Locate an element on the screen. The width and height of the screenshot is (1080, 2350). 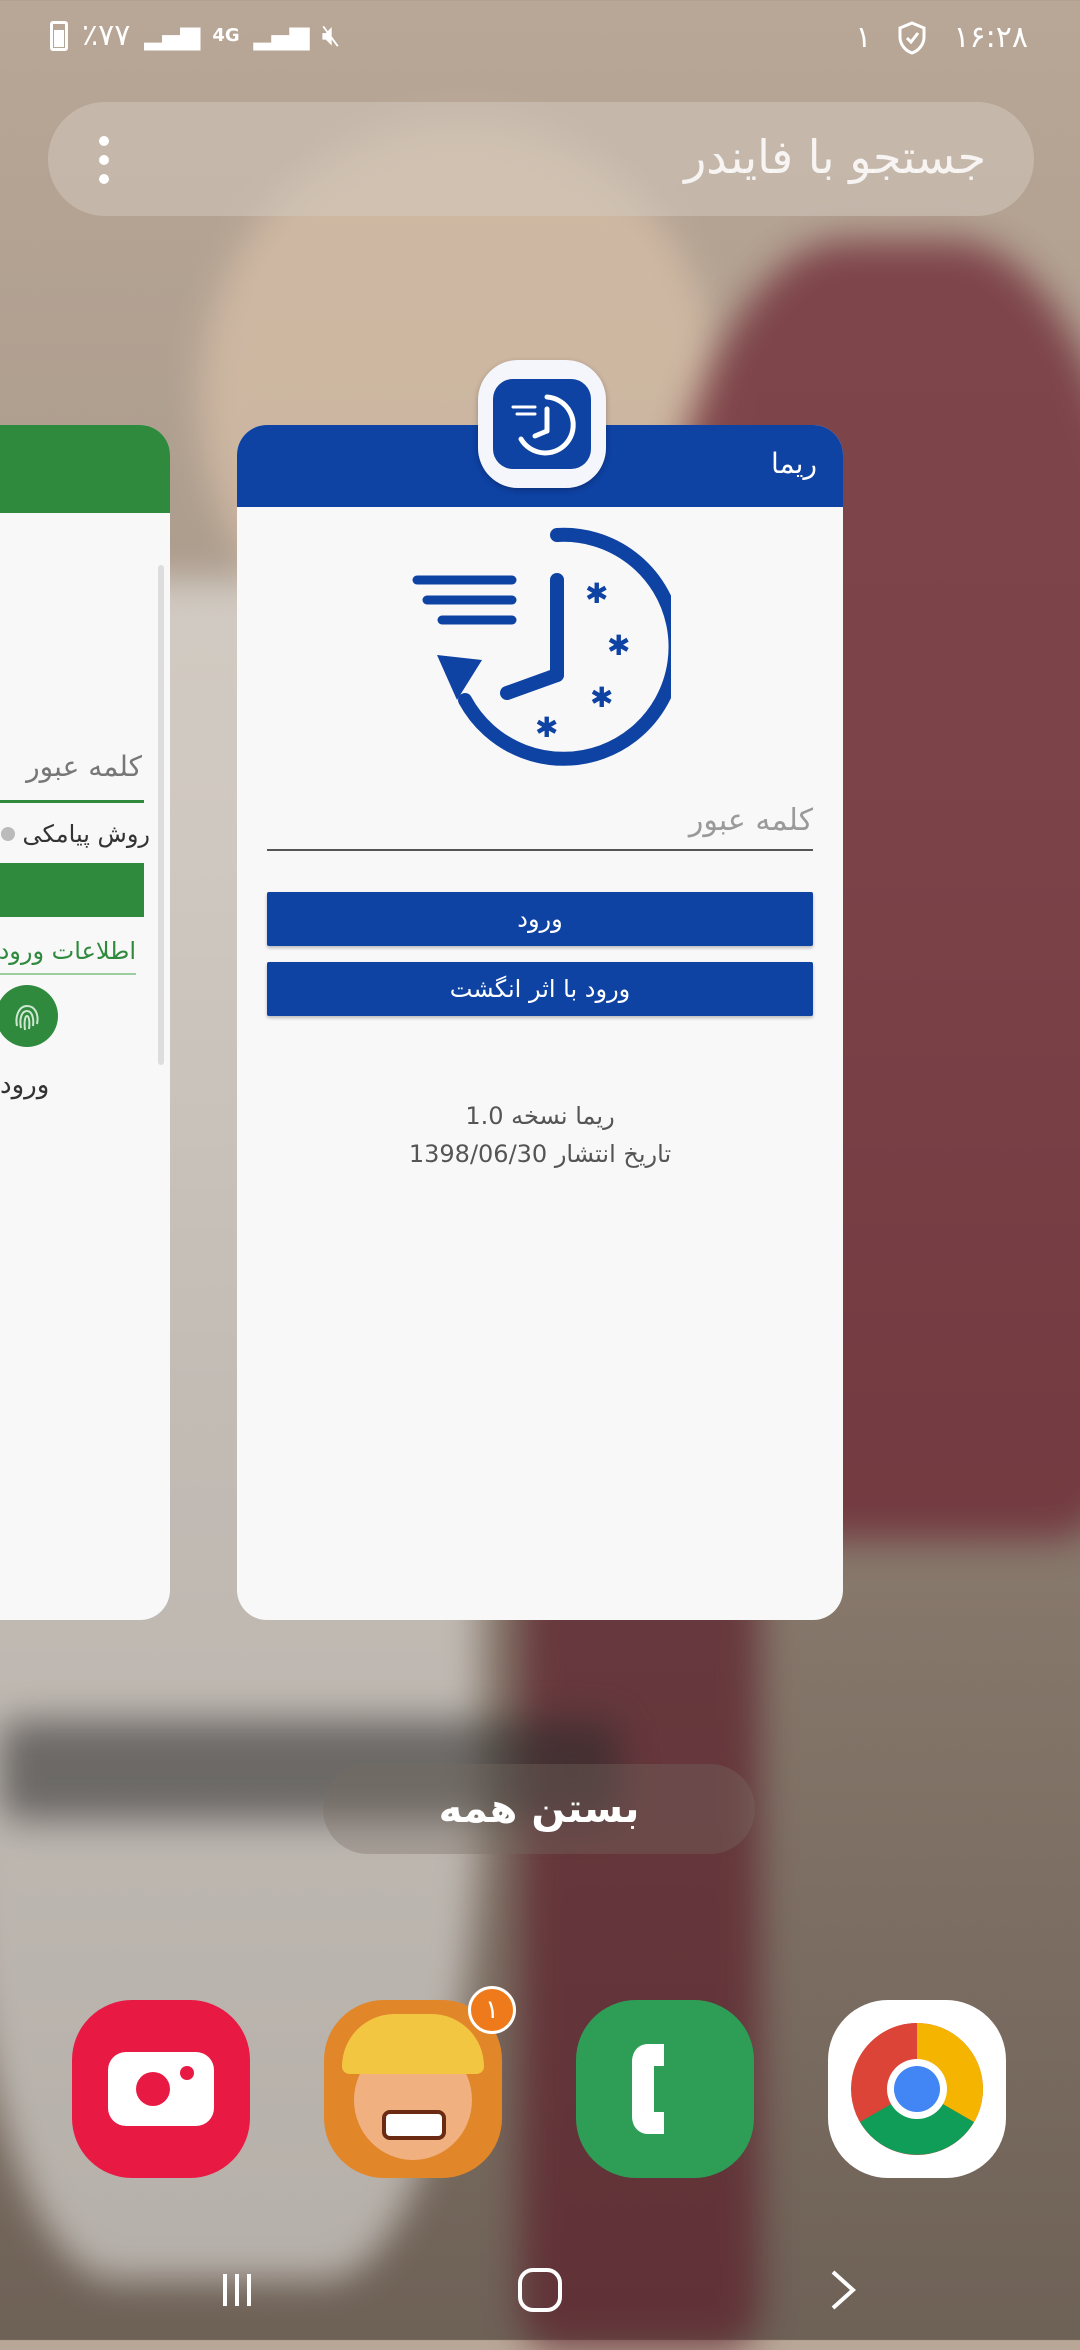
camera-icon is located at coordinates (161, 2089).